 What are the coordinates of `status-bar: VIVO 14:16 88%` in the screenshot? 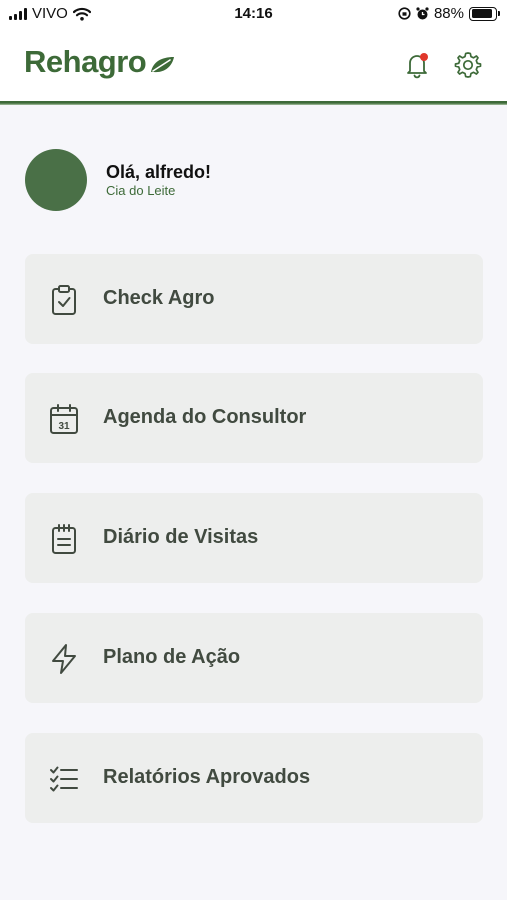 It's located at (253, 14).